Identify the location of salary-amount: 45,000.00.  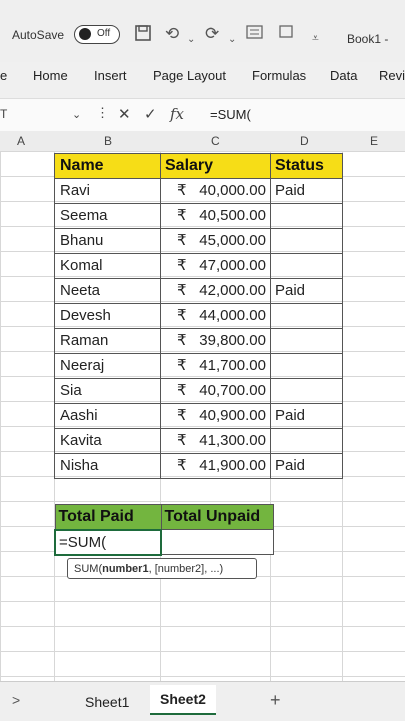
(232, 240).